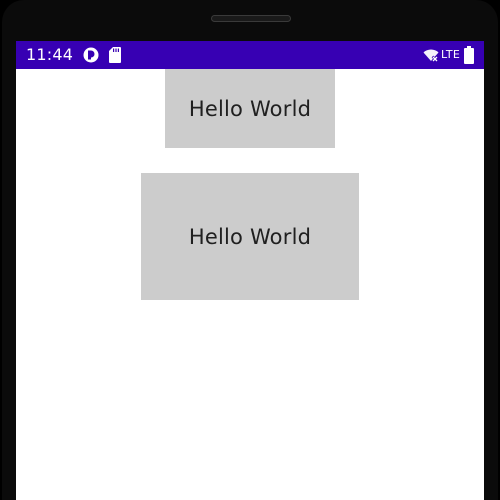 This screenshot has width=500, height=500. I want to click on hello-world-text-view-large: Hello World, so click(250, 236).